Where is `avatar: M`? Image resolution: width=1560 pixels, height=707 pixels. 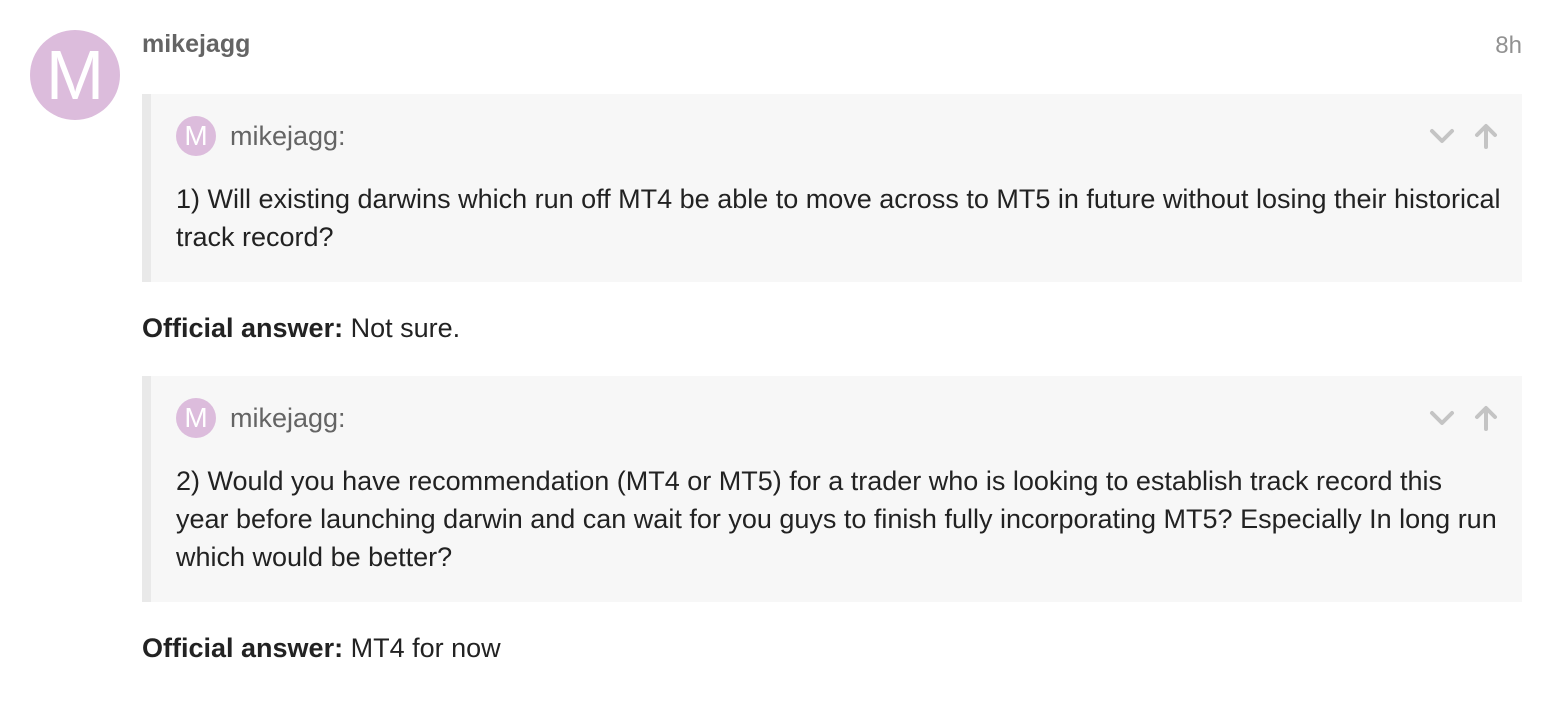
avatar: M is located at coordinates (75, 75).